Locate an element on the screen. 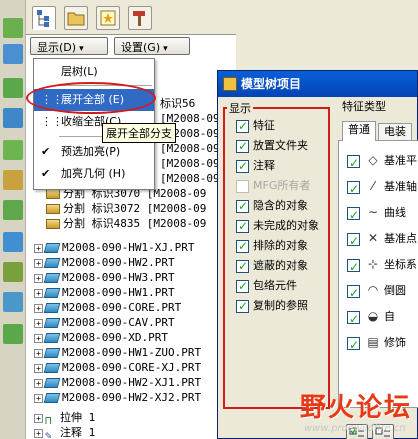 This screenshot has height=439, width=418. show-option-label: MFG所有者 is located at coordinates (282, 185).